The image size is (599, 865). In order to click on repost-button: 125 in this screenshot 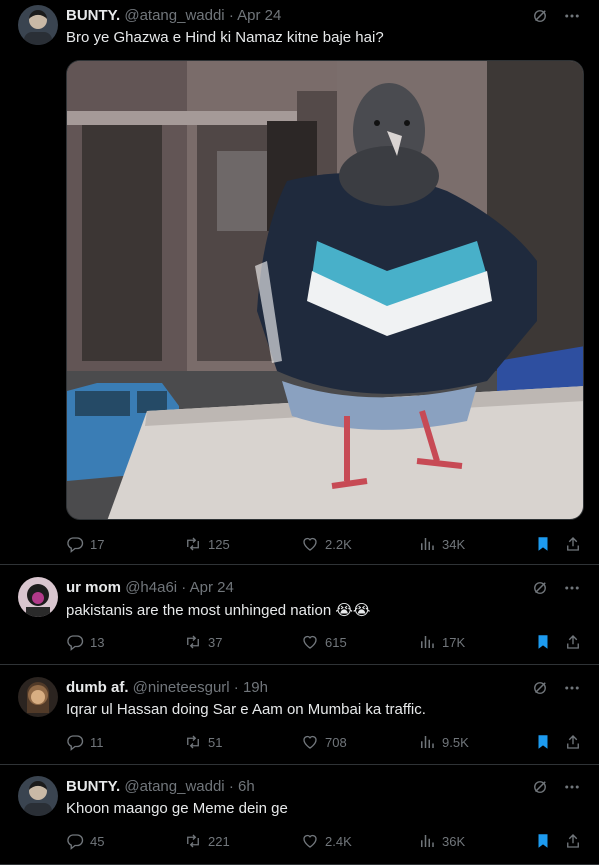, I will do `click(207, 544)`.